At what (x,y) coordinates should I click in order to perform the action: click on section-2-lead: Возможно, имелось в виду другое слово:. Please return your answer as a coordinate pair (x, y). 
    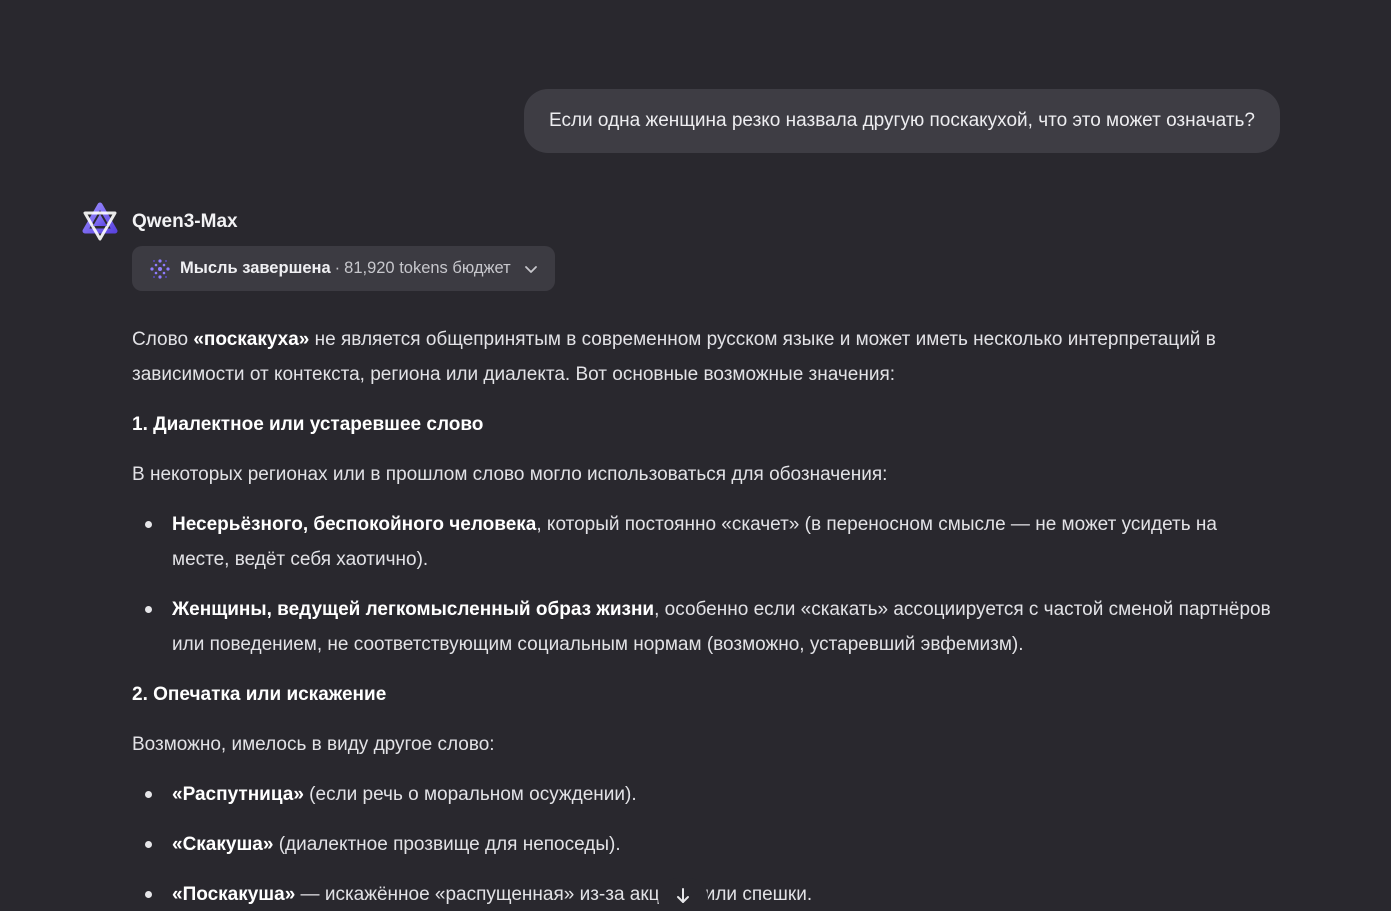
    Looking at the image, I should click on (313, 744).